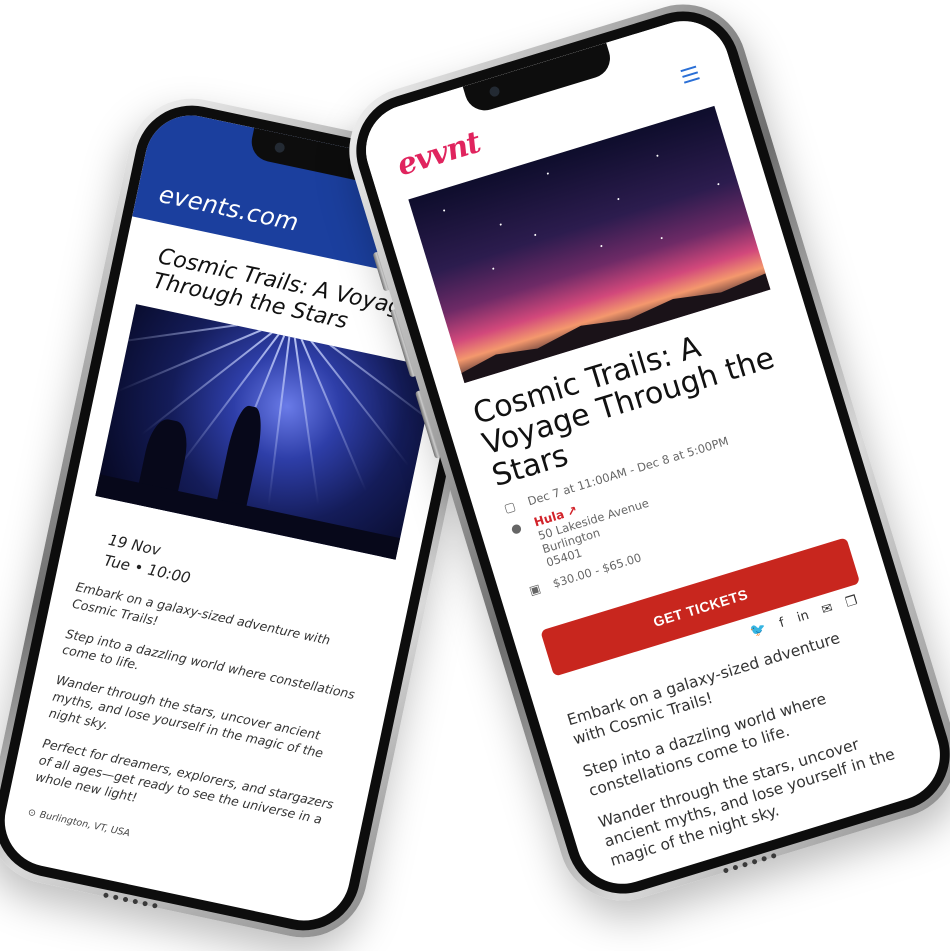 The width and height of the screenshot is (950, 951). What do you see at coordinates (803, 617) in the screenshot?
I see `linkedin-icon: in` at bounding box center [803, 617].